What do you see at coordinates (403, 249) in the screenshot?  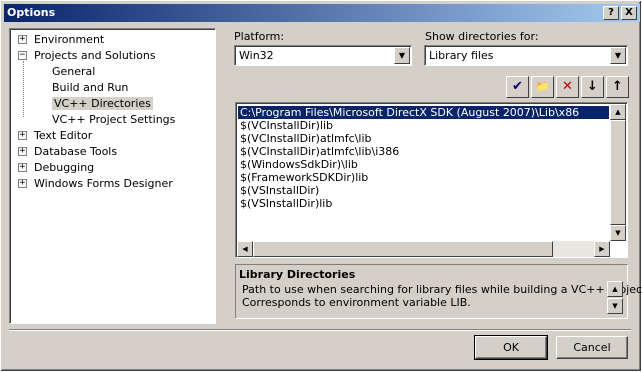 I see `hscroll-thumb` at bounding box center [403, 249].